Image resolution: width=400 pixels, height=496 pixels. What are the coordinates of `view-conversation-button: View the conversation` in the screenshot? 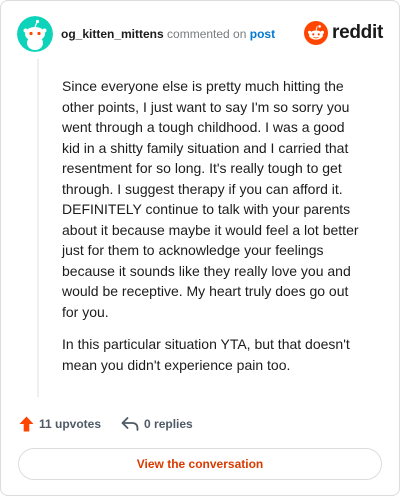 It's located at (200, 464).